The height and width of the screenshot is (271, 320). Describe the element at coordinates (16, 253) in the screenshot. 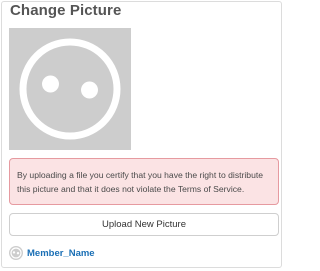

I see `member-avatar-icon` at that location.